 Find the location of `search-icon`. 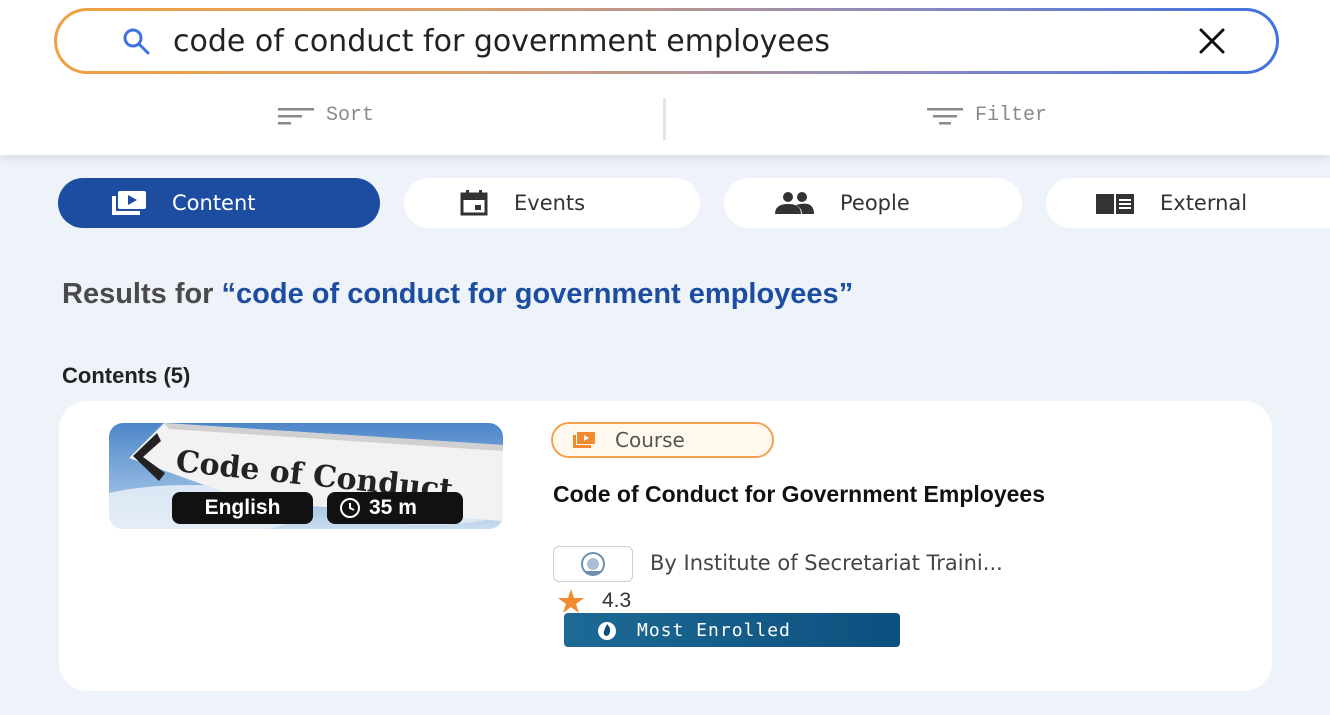

search-icon is located at coordinates (136, 41).